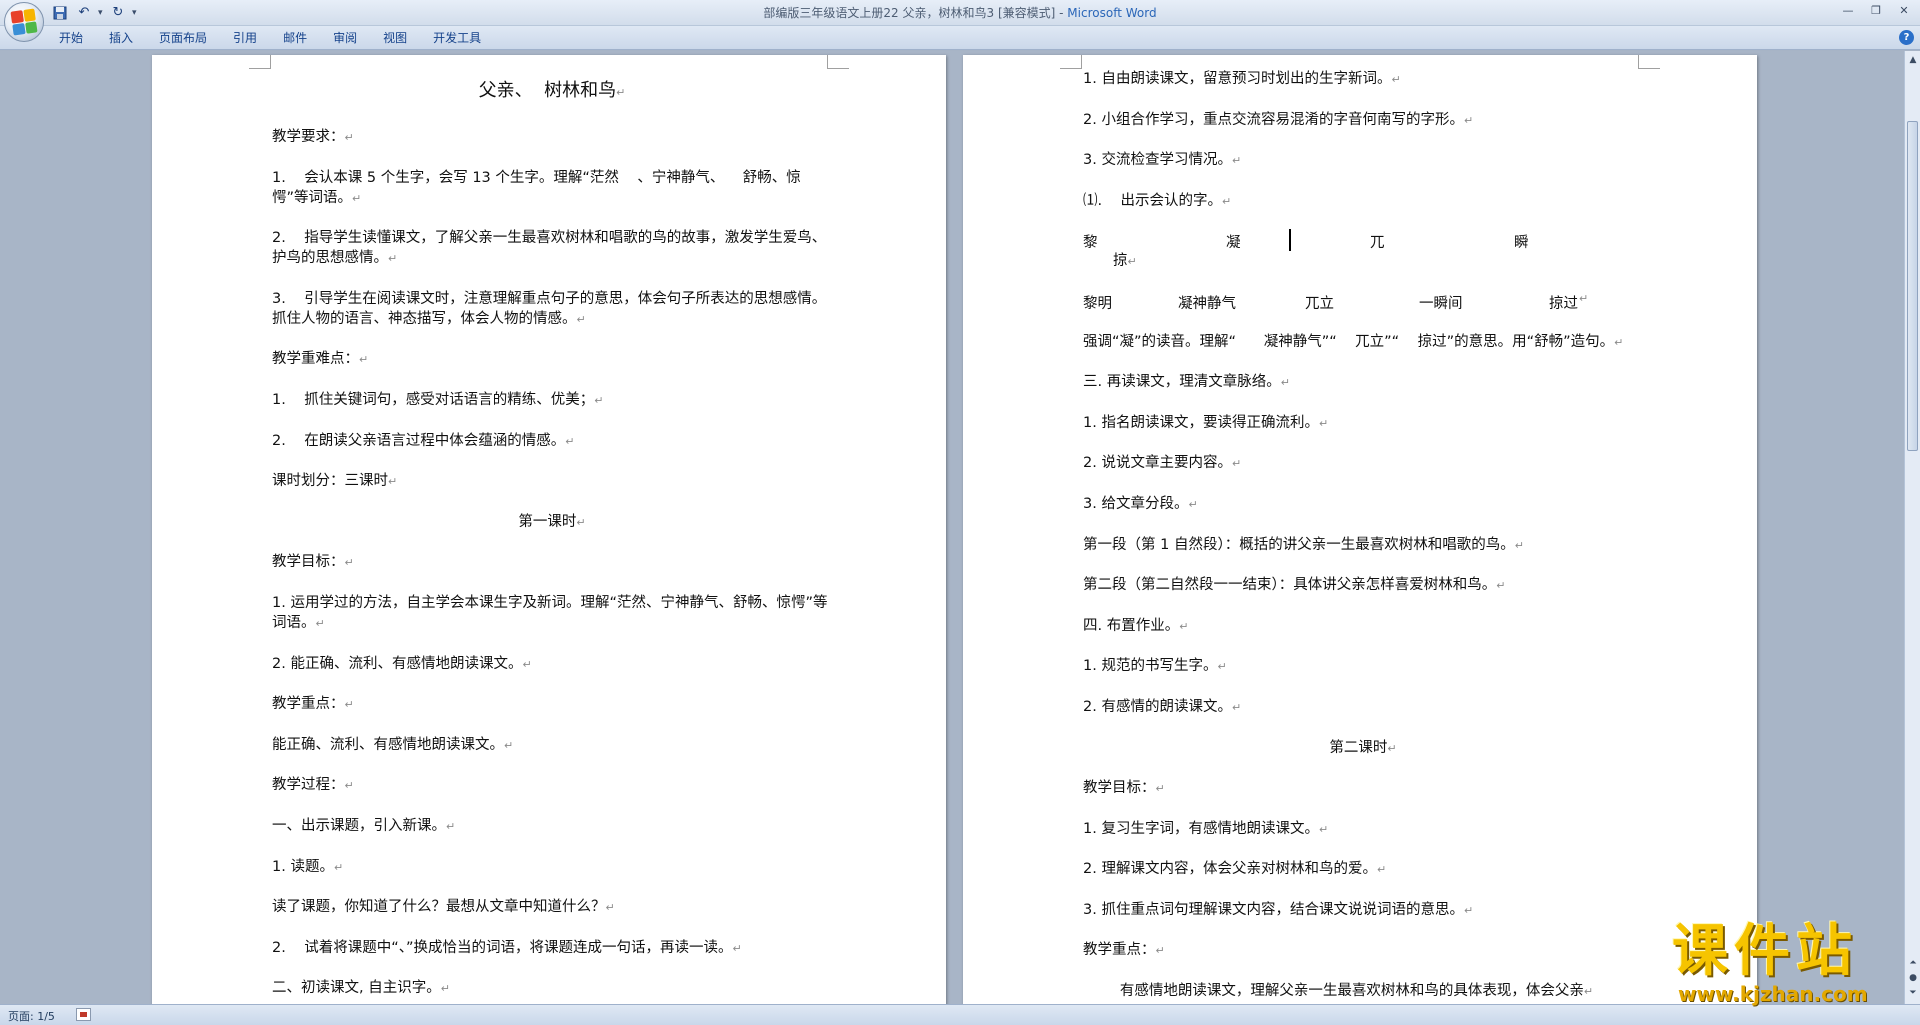 The image size is (1920, 1025). I want to click on tab-references: 引用, so click(245, 38).